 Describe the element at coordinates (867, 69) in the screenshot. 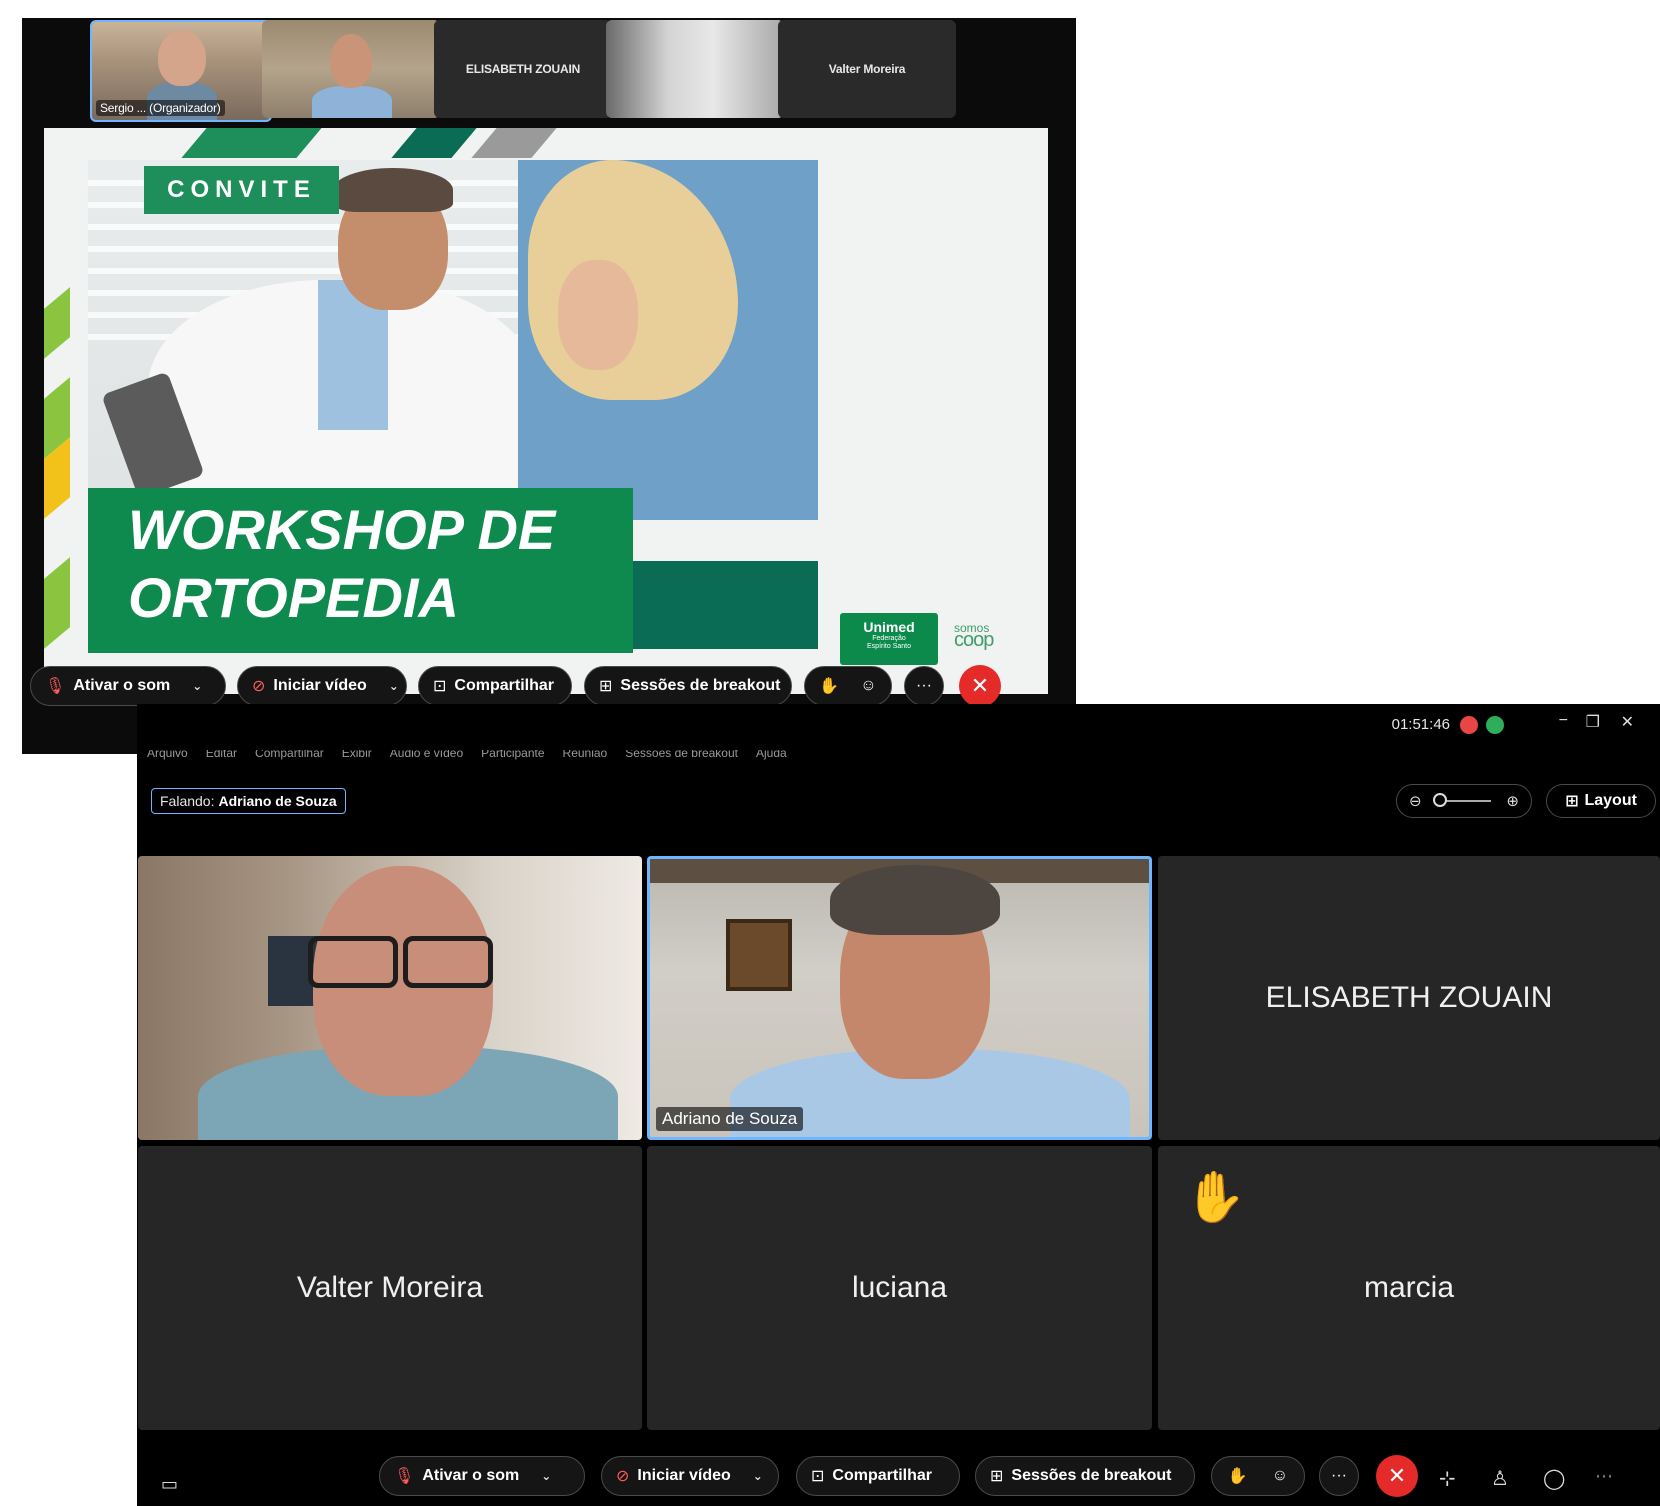

I see `participant-thumbnail-valter: Valter Moreira` at that location.